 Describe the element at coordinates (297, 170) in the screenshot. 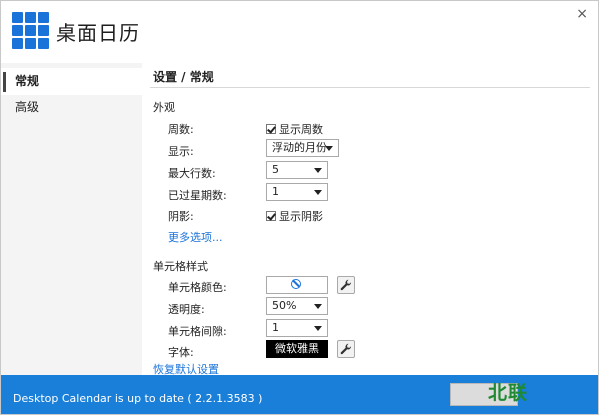

I see `max-rows-select: 5` at that location.